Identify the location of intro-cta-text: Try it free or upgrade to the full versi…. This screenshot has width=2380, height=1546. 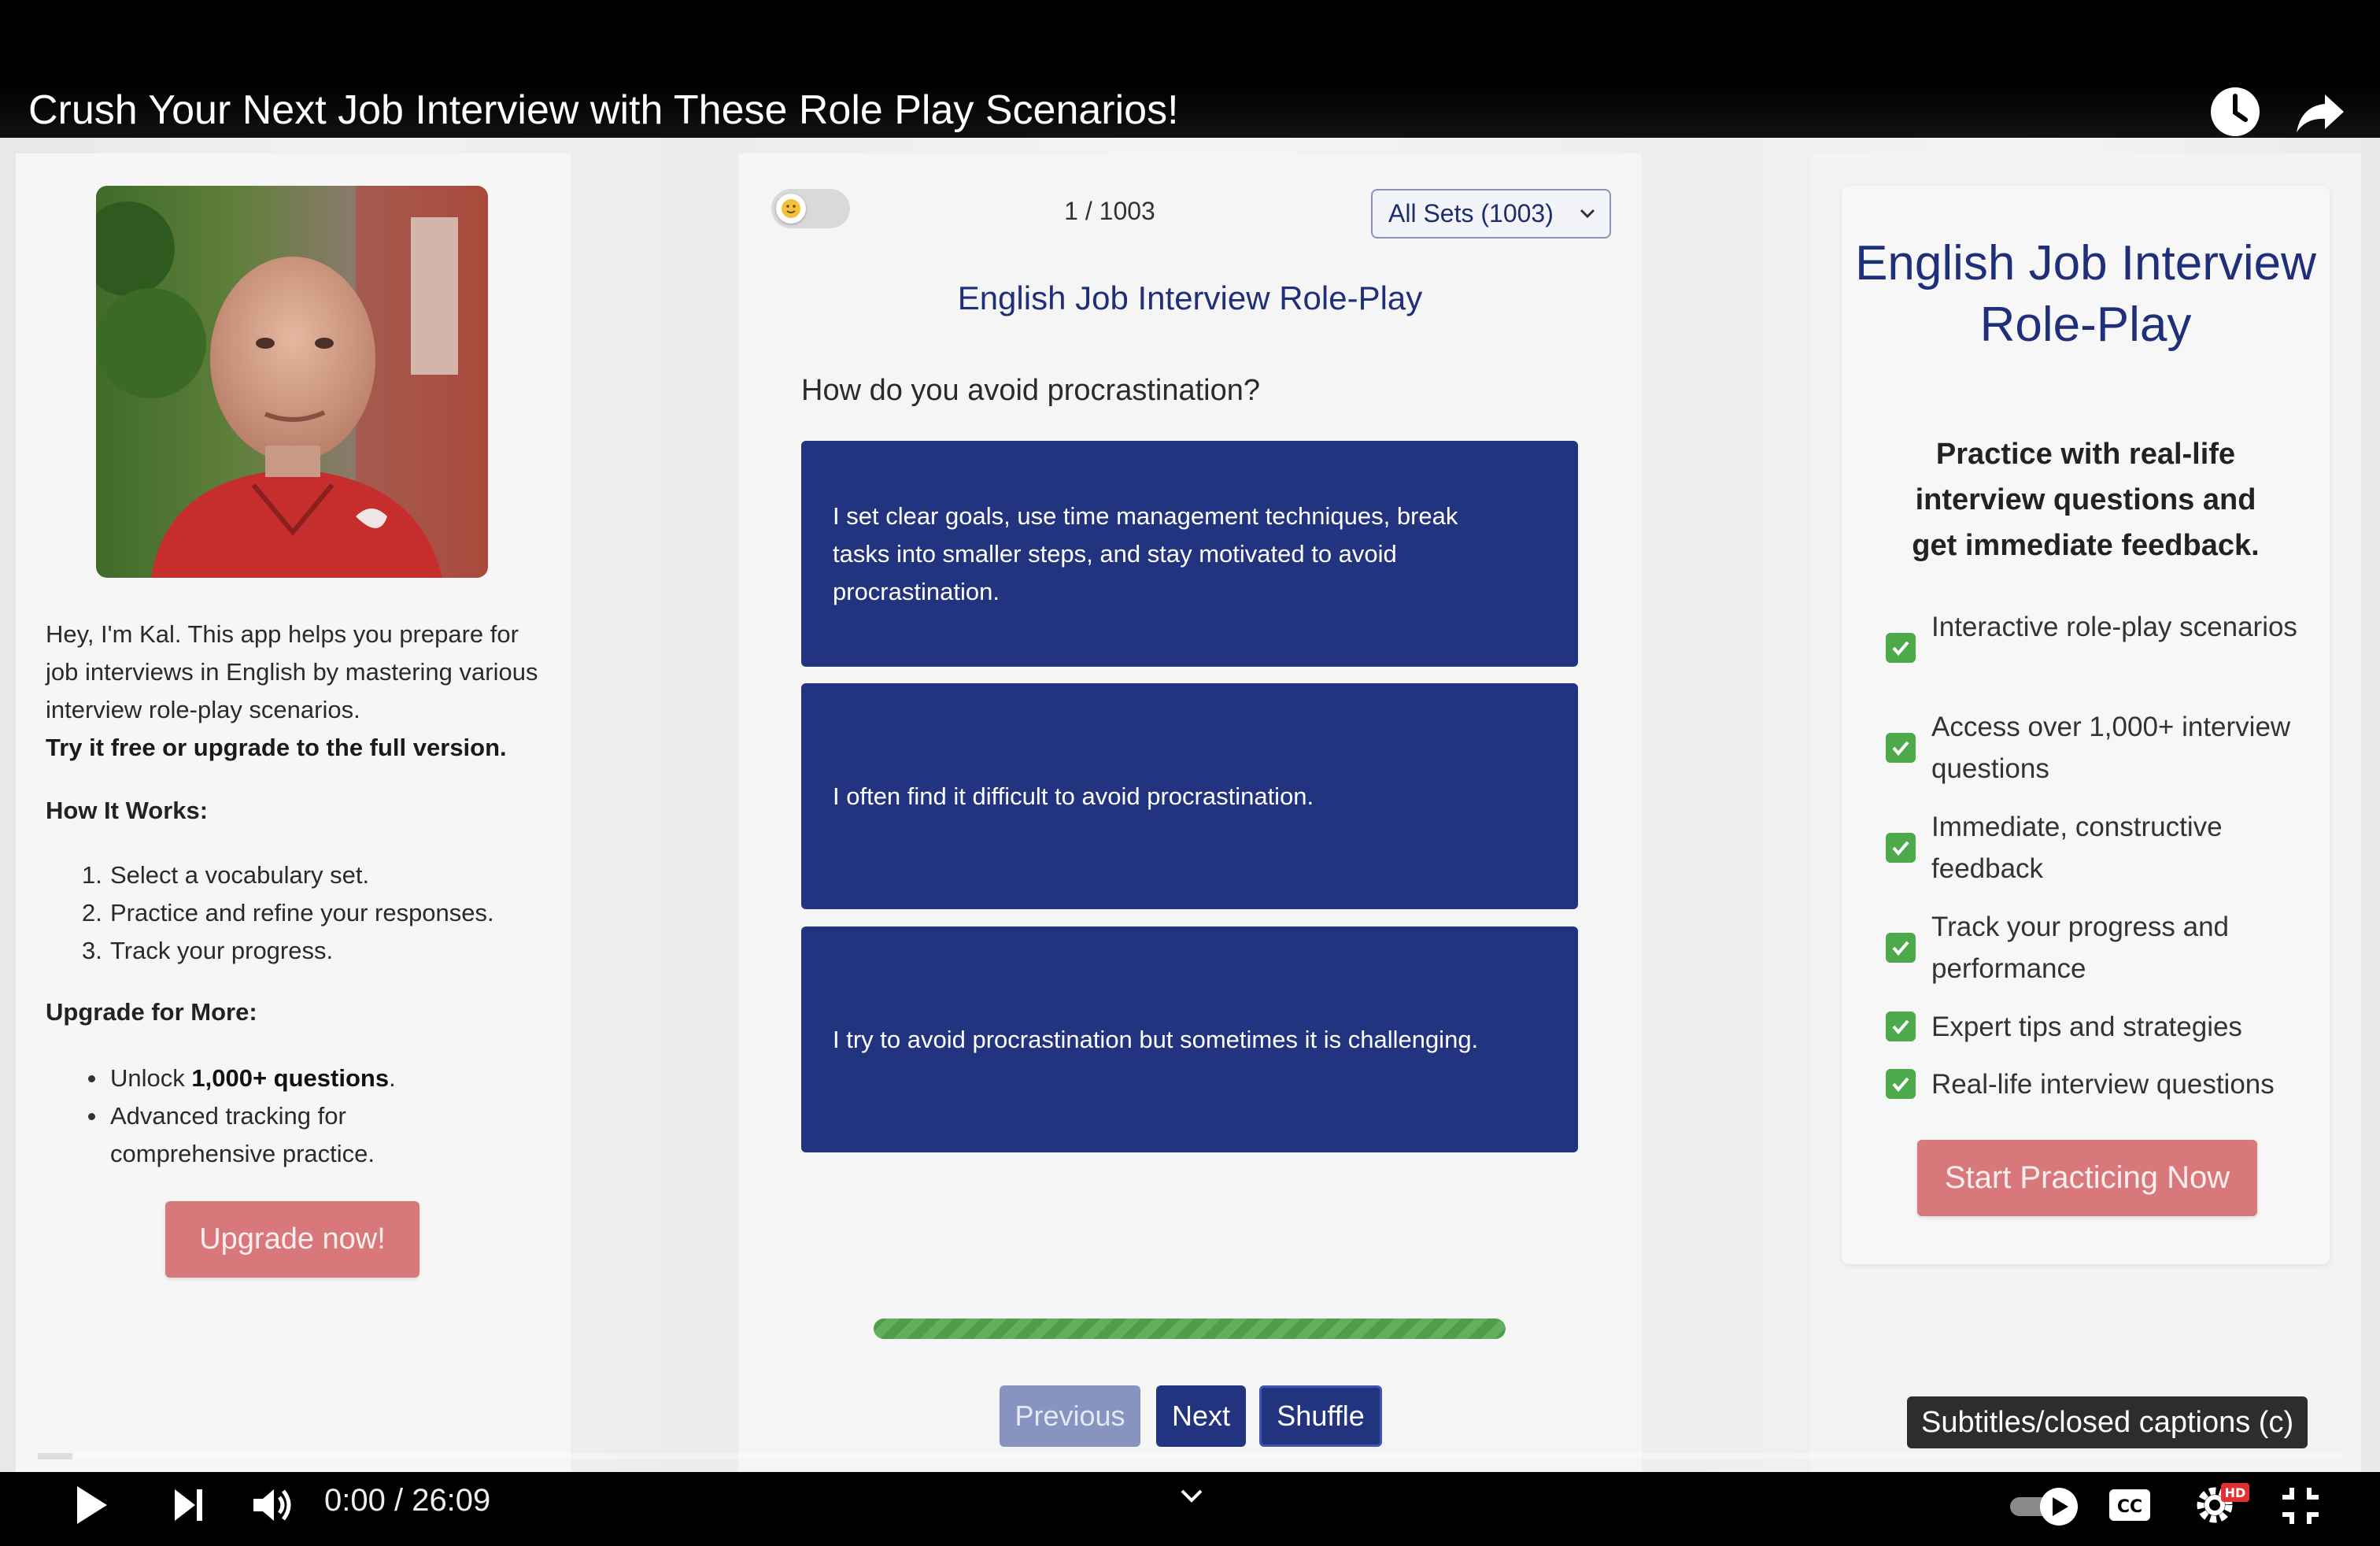
(276, 747).